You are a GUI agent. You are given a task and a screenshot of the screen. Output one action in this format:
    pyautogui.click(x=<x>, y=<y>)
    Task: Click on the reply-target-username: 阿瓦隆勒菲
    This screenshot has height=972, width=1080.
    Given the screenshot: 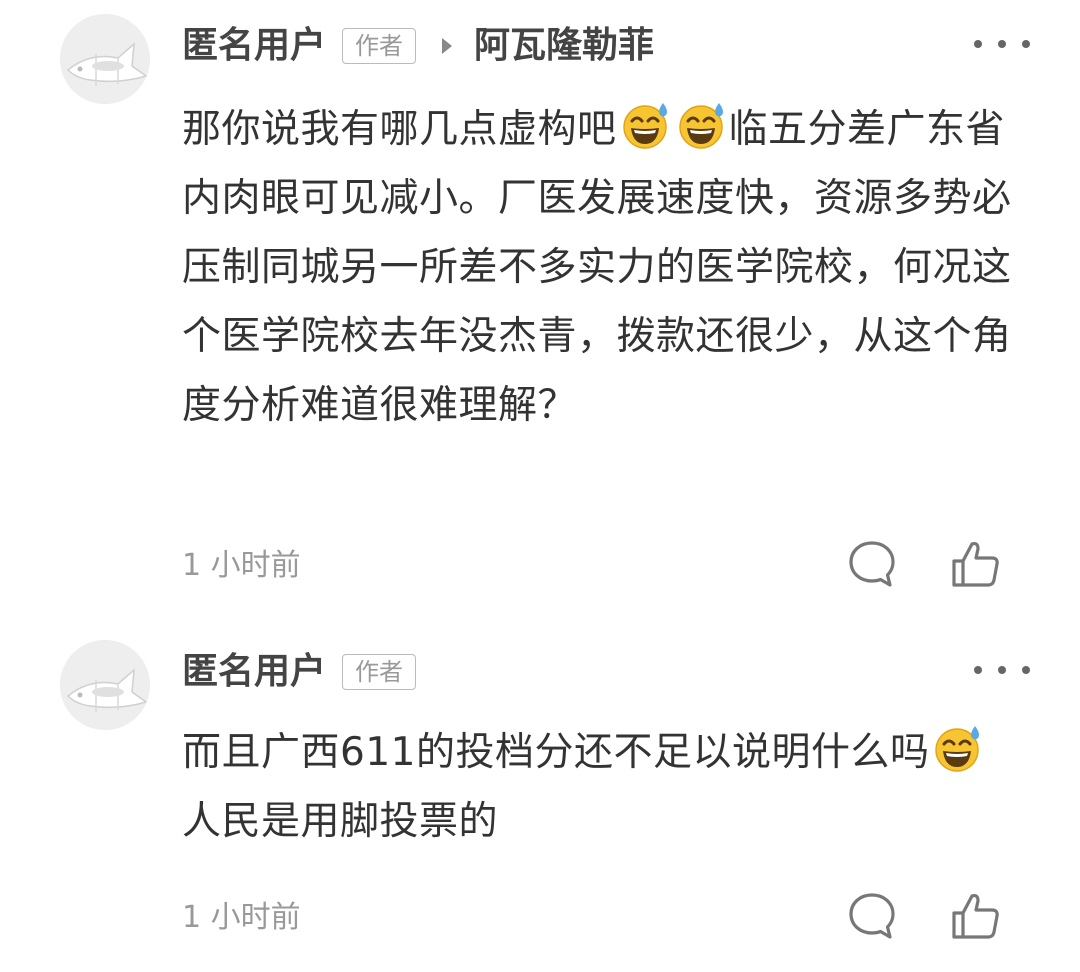 What is the action you would take?
    pyautogui.click(x=564, y=46)
    